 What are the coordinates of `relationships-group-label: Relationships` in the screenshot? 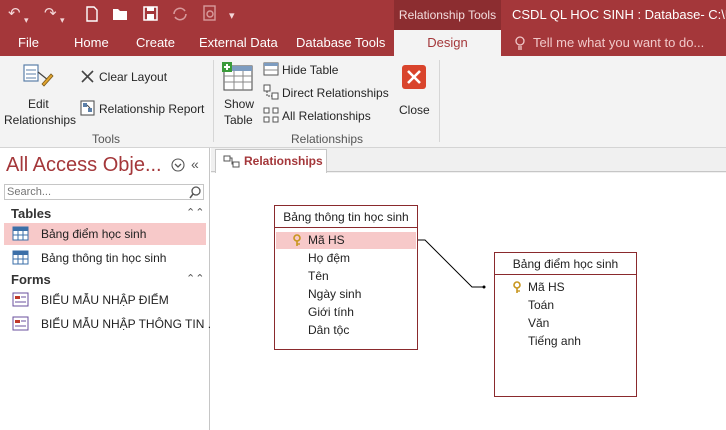 It's located at (327, 139).